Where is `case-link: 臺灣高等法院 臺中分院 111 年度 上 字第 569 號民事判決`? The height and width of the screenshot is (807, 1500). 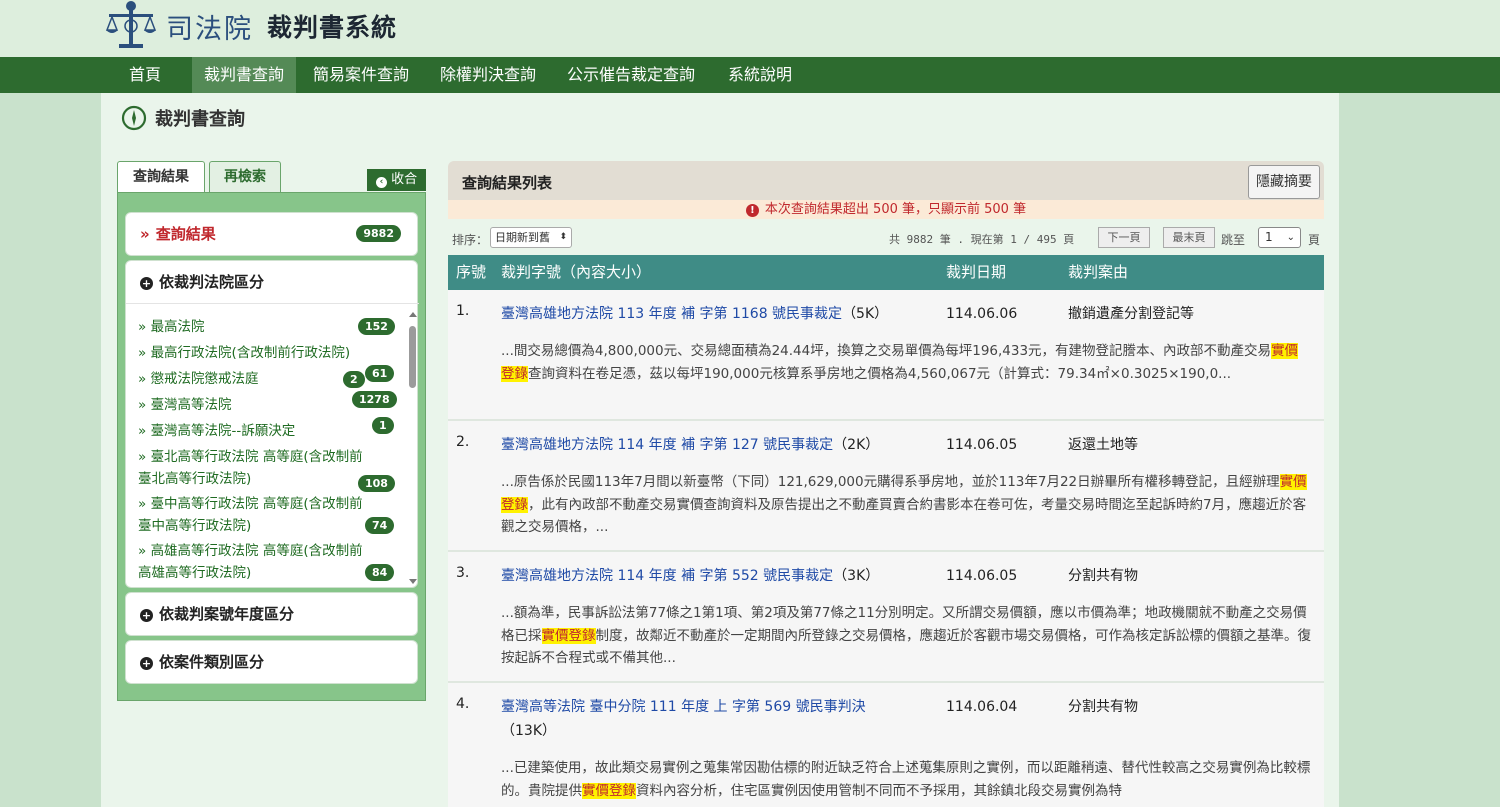
case-link: 臺灣高等法院 臺中分院 111 年度 上 字第 569 號民事判決 is located at coordinates (683, 707).